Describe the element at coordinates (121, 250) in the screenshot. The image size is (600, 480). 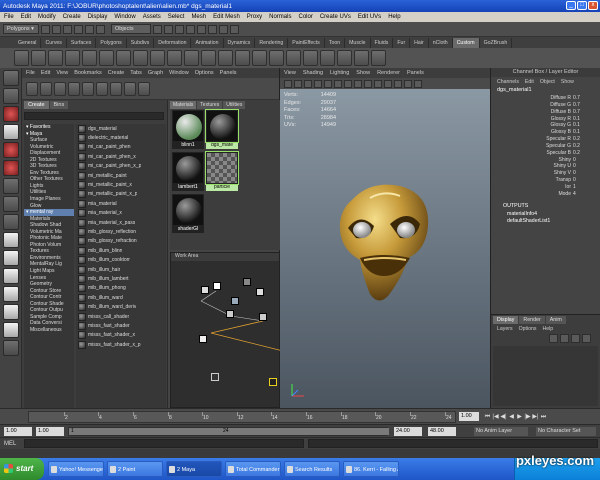
I see `list-item: mib_illum_blinn` at that location.